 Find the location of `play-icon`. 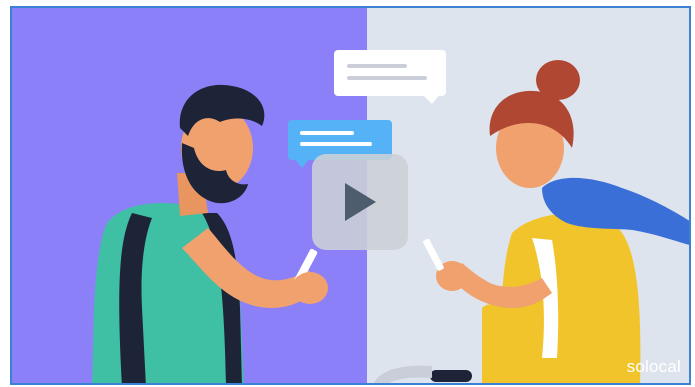

play-icon is located at coordinates (360, 202).